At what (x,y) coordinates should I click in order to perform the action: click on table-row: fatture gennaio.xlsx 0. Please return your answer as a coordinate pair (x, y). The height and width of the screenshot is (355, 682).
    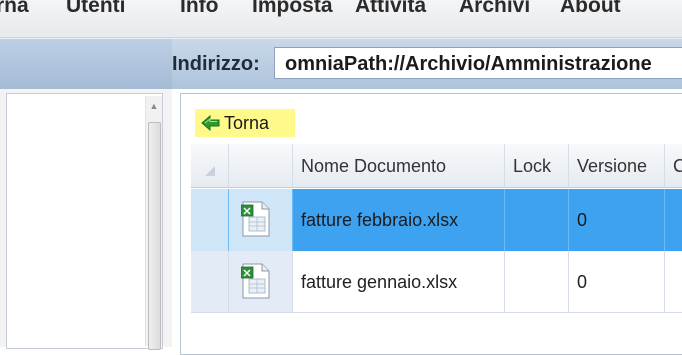
    Looking at the image, I should click on (436, 282).